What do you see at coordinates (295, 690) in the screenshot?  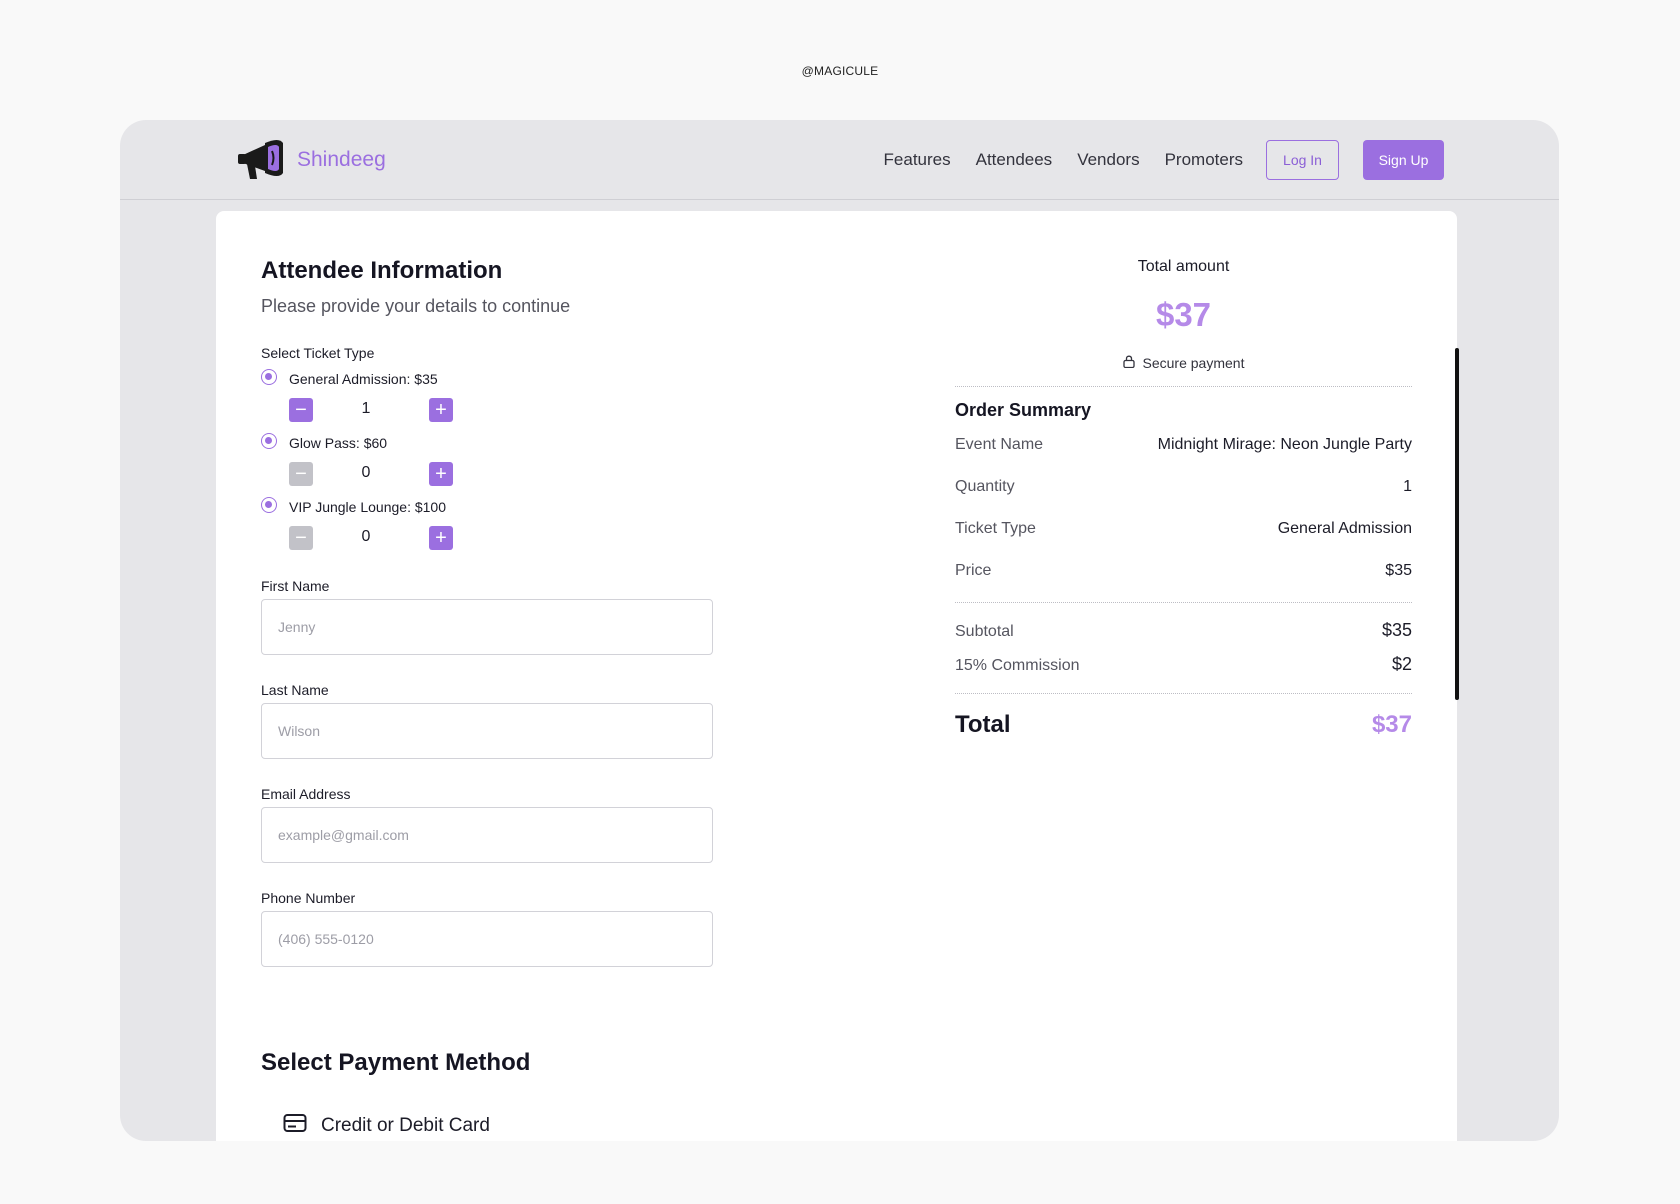 I see `last-name-label: Last Name` at bounding box center [295, 690].